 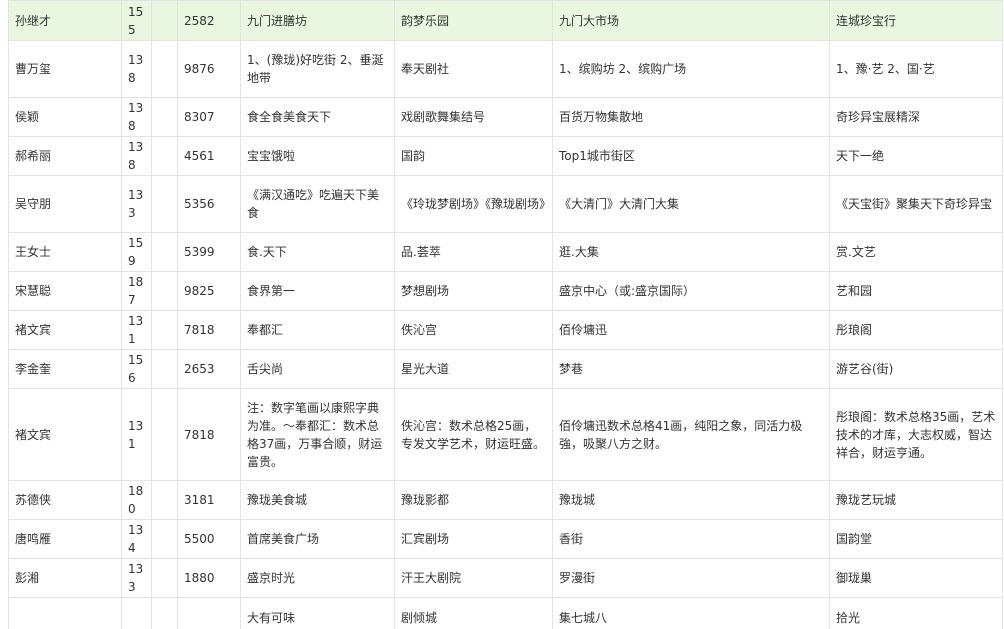 I want to click on cell-phone-suffix: 7818, so click(x=209, y=330).